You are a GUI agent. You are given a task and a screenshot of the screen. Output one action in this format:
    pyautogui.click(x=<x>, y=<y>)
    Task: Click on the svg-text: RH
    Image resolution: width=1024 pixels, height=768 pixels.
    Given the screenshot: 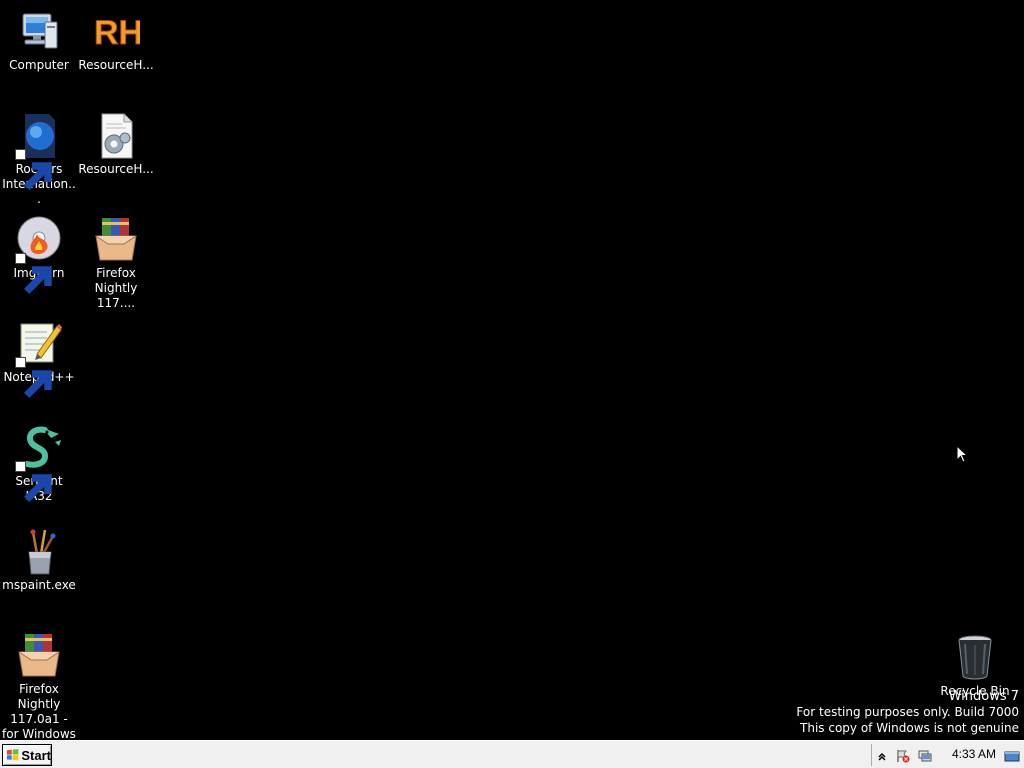 What is the action you would take?
    pyautogui.click(x=117, y=33)
    